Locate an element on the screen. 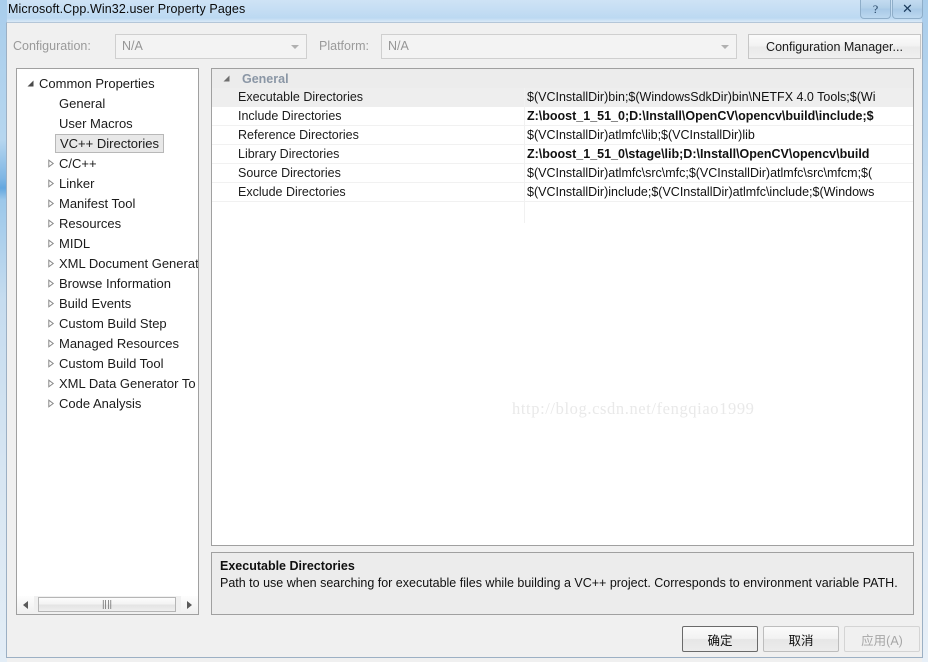 The height and width of the screenshot is (662, 928). help-button: ? is located at coordinates (875, 9).